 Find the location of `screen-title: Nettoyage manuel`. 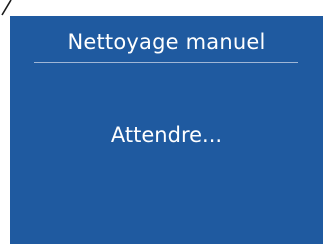

screen-title: Nettoyage manuel is located at coordinates (166, 42).